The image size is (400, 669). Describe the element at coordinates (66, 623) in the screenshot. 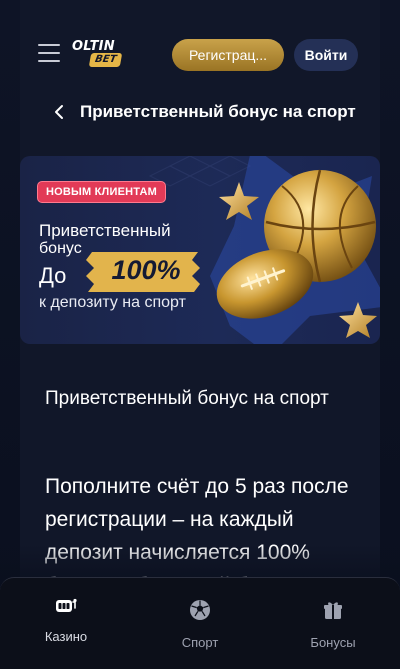

I see `nav-item-casino: Казино` at that location.